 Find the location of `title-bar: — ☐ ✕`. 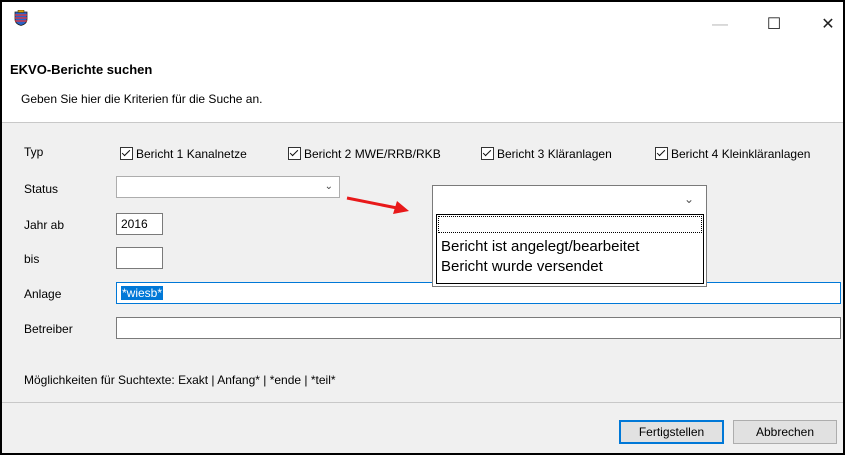

title-bar: — ☐ ✕ is located at coordinates (422, 25).